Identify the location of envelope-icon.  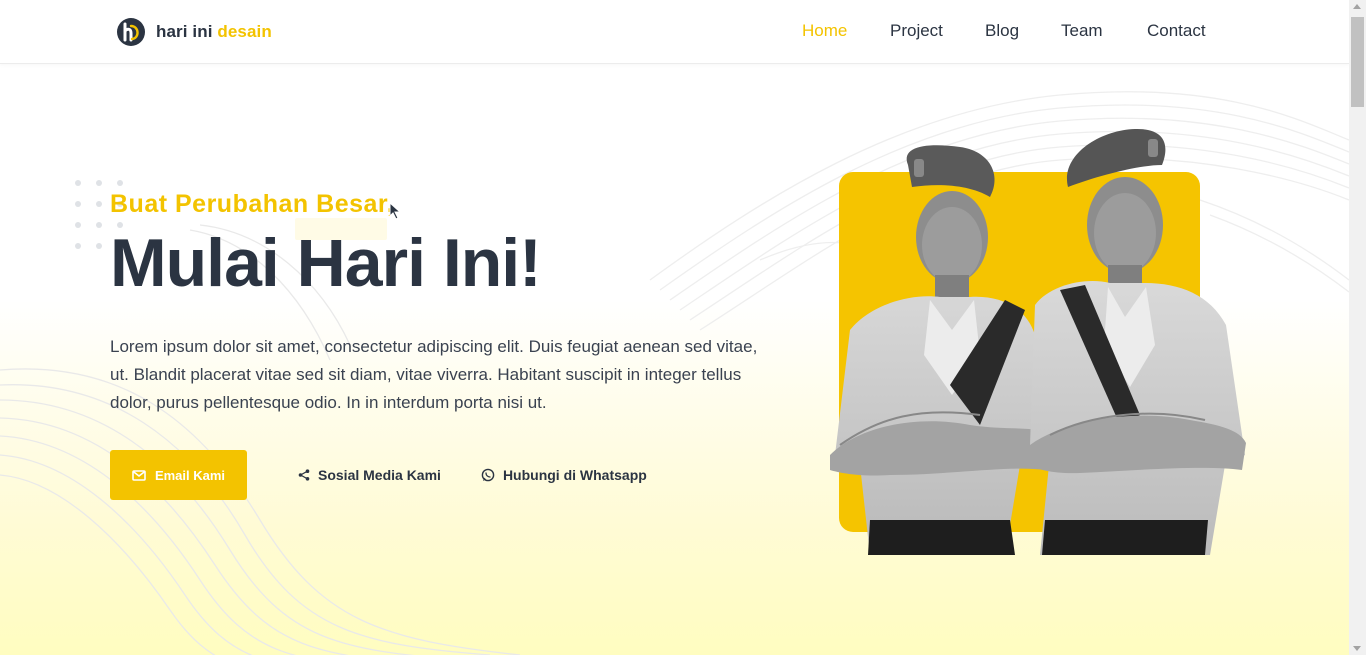
(139, 475).